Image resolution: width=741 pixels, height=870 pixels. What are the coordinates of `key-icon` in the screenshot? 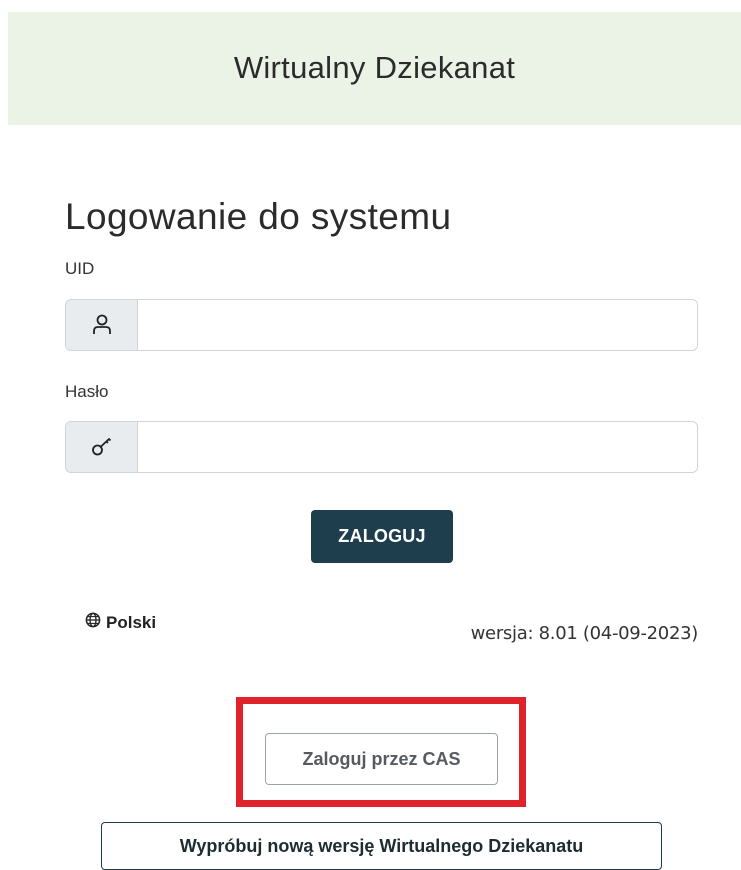 It's located at (102, 447).